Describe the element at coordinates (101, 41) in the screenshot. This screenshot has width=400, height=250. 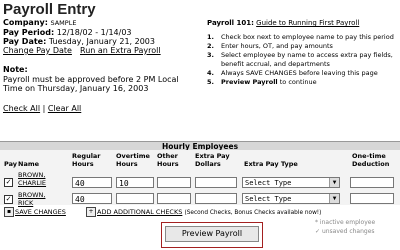
I see `pay-date-value: Tuesday, January 21, 2003` at that location.